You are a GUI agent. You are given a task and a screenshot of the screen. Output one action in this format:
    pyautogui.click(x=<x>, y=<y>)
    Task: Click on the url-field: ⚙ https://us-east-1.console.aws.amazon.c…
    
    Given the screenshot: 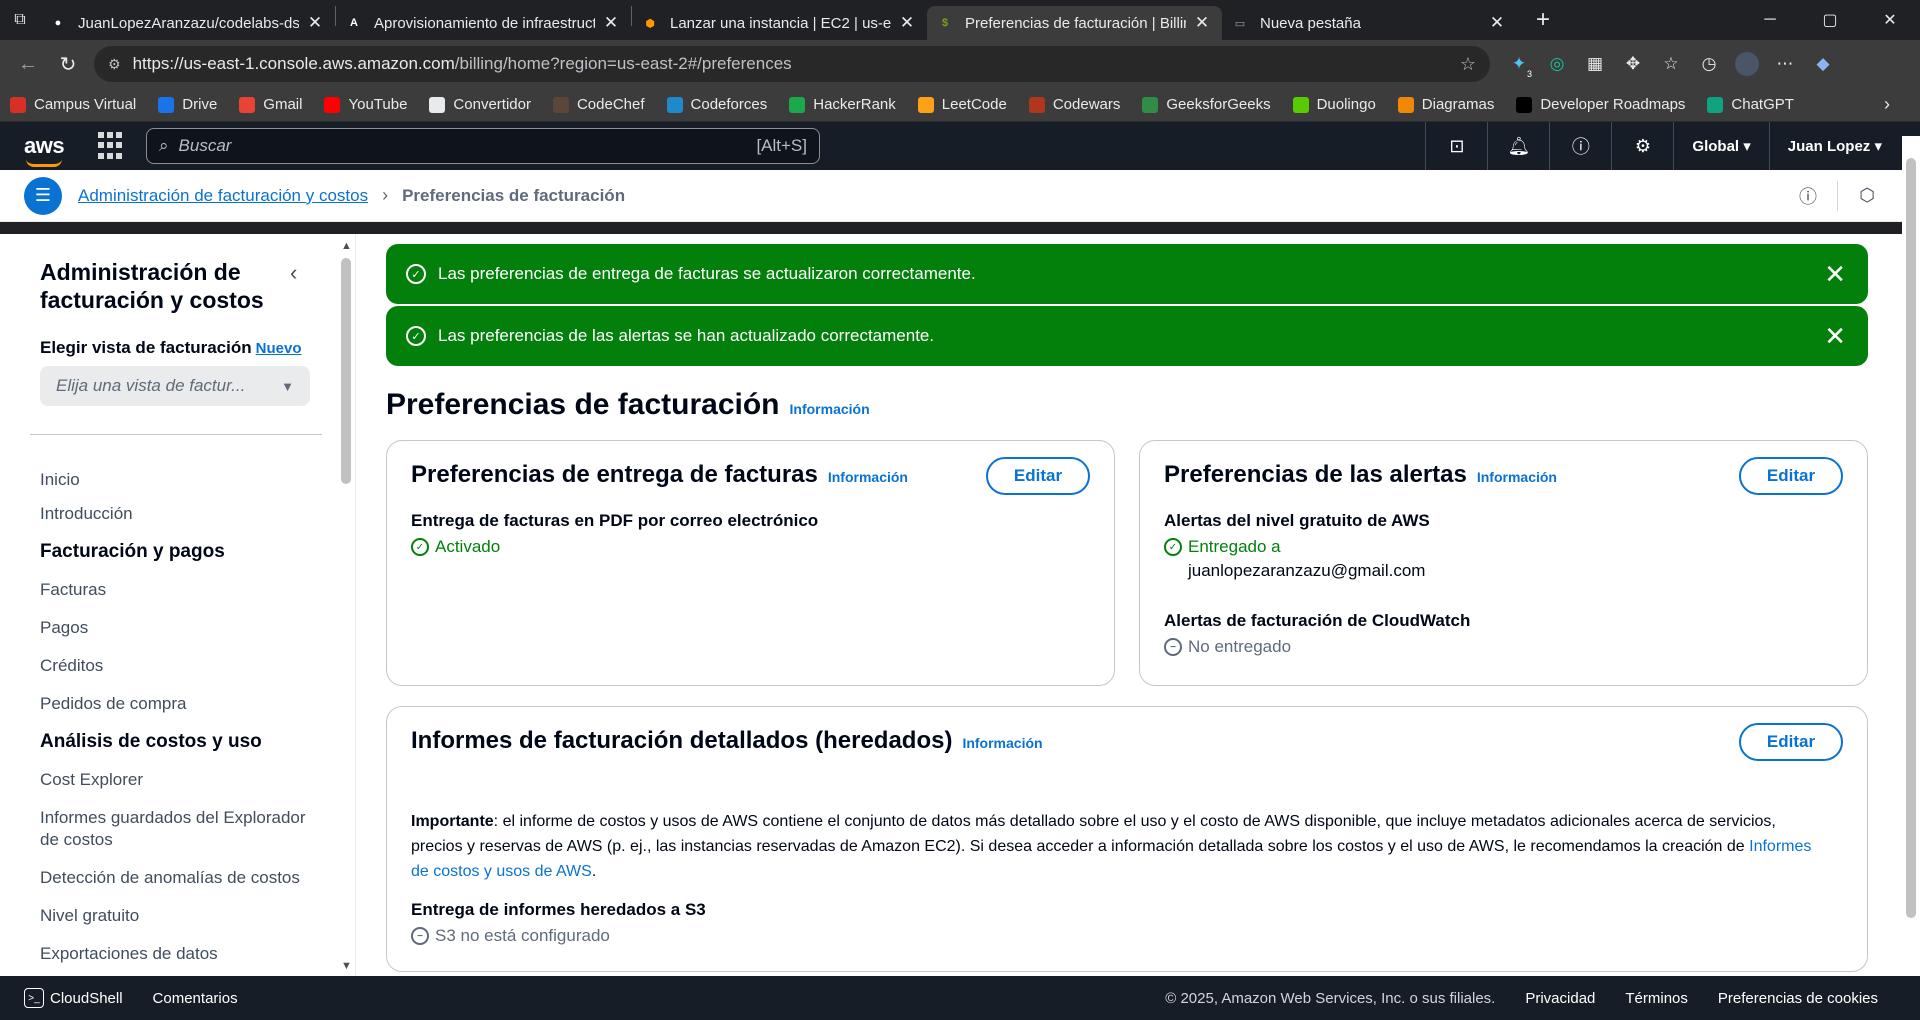 What is the action you would take?
    pyautogui.click(x=792, y=64)
    